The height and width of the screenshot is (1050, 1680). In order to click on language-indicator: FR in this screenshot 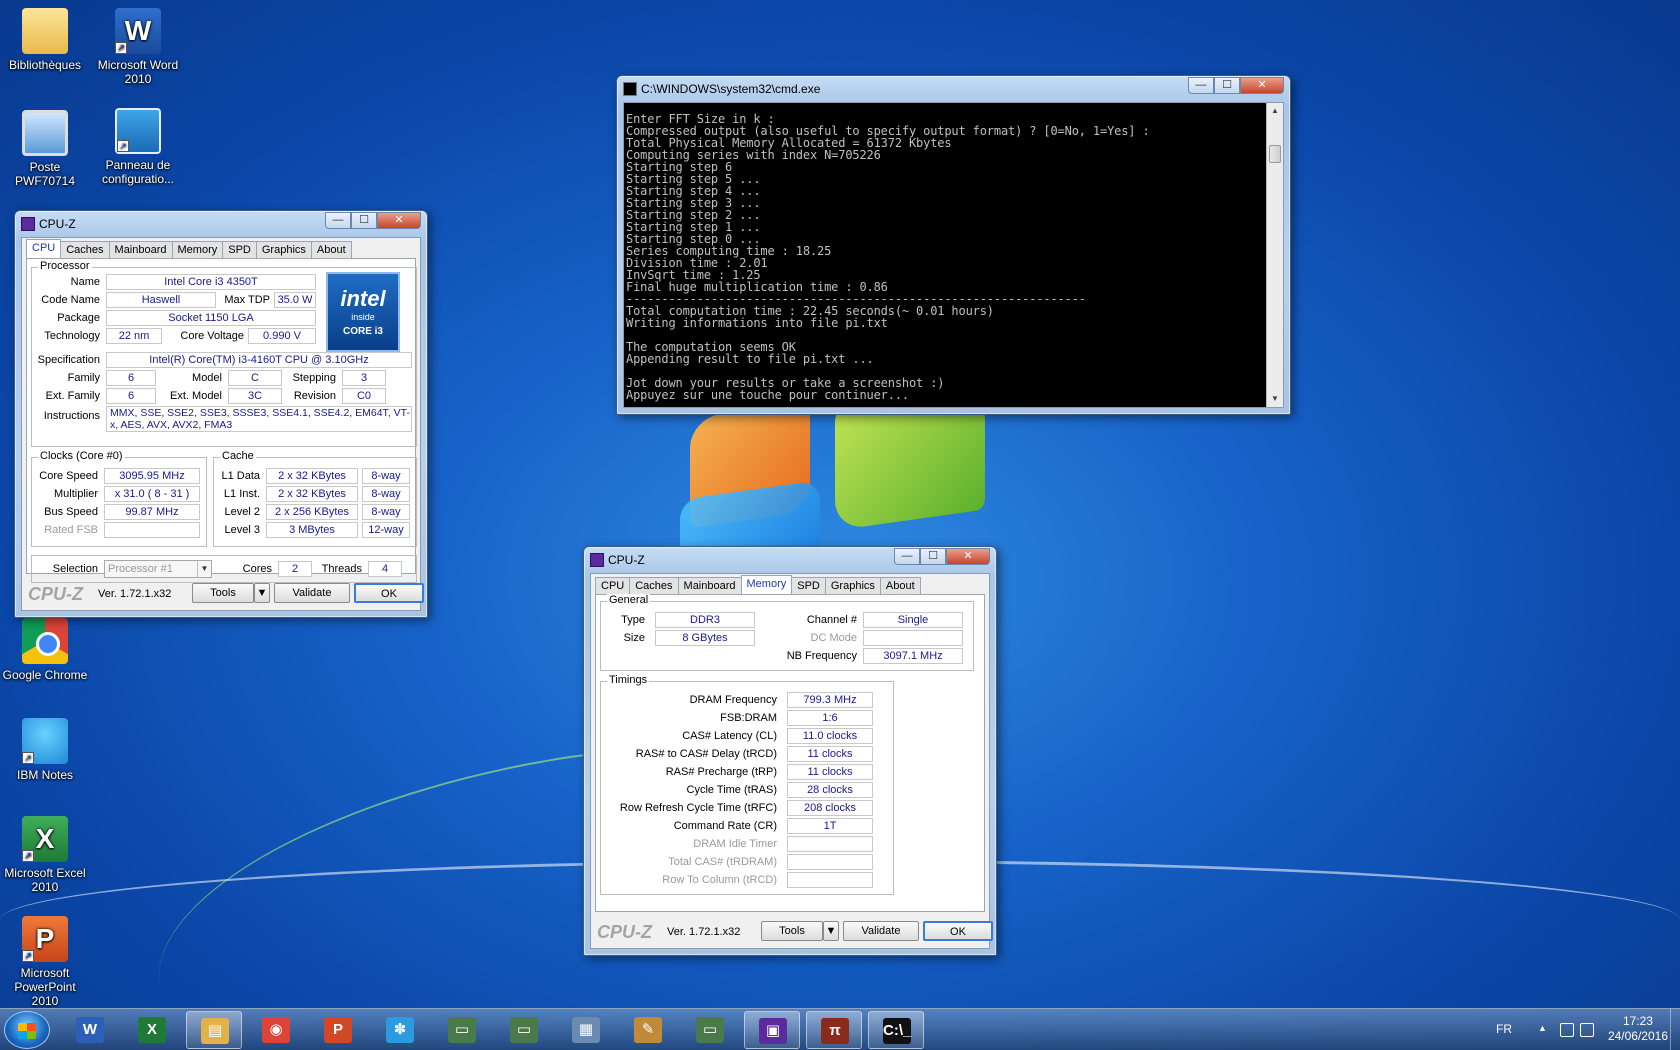, I will do `click(1504, 1029)`.